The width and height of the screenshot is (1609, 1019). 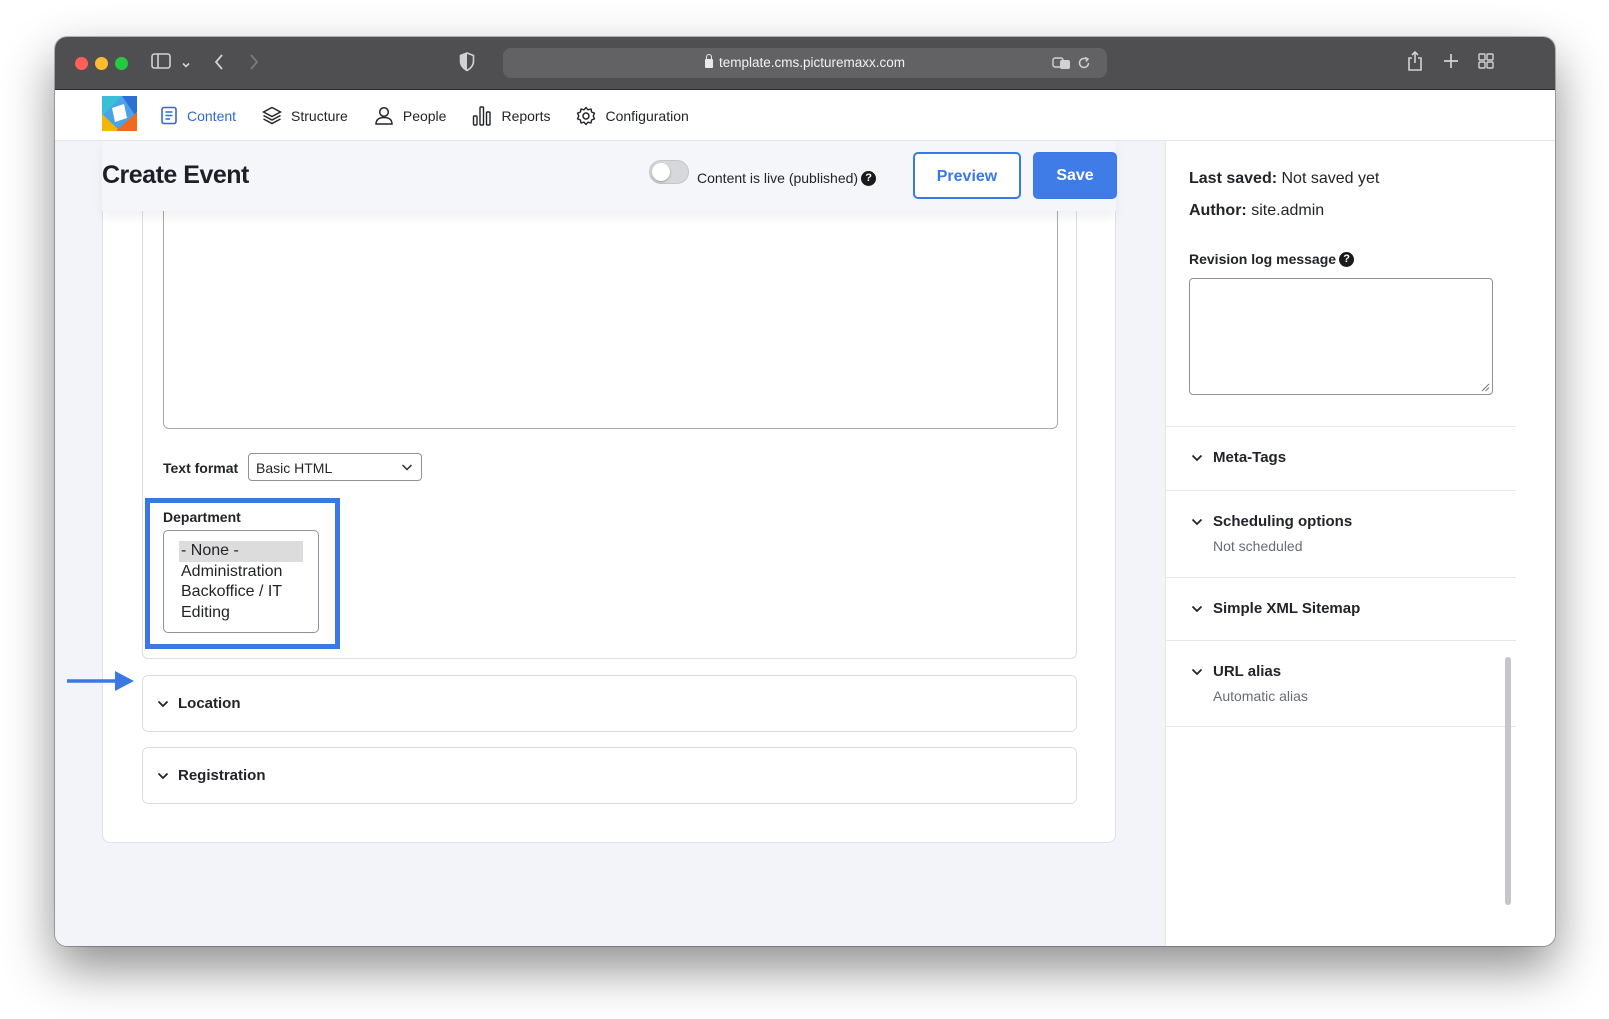 I want to click on revision-log-textarea, so click(x=1341, y=336).